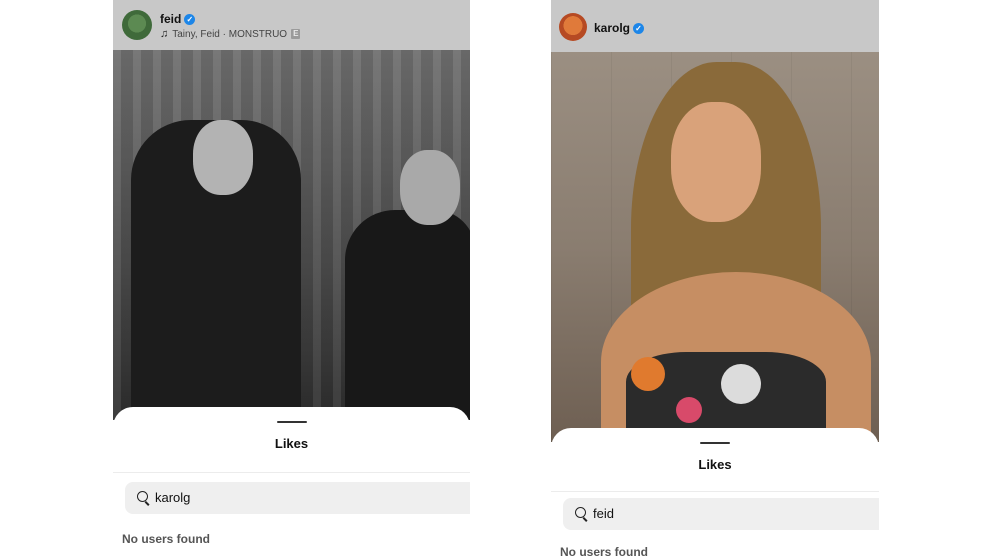 The image size is (992, 558). Describe the element at coordinates (603, 513) in the screenshot. I see `search-value: feid` at that location.